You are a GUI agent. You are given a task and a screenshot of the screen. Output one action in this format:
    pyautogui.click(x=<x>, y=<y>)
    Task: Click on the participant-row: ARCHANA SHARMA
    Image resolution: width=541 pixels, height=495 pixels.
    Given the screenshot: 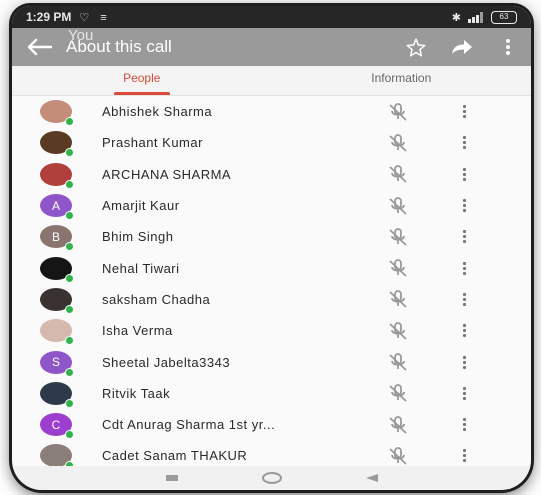 What is the action you would take?
    pyautogui.click(x=271, y=174)
    